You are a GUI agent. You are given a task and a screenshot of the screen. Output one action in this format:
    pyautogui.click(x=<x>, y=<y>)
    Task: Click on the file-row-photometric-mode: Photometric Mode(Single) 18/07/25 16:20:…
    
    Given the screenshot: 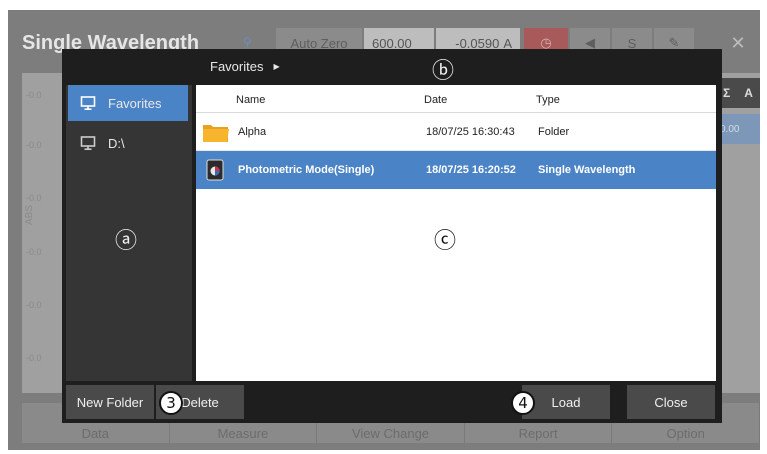 What is the action you would take?
    pyautogui.click(x=456, y=170)
    